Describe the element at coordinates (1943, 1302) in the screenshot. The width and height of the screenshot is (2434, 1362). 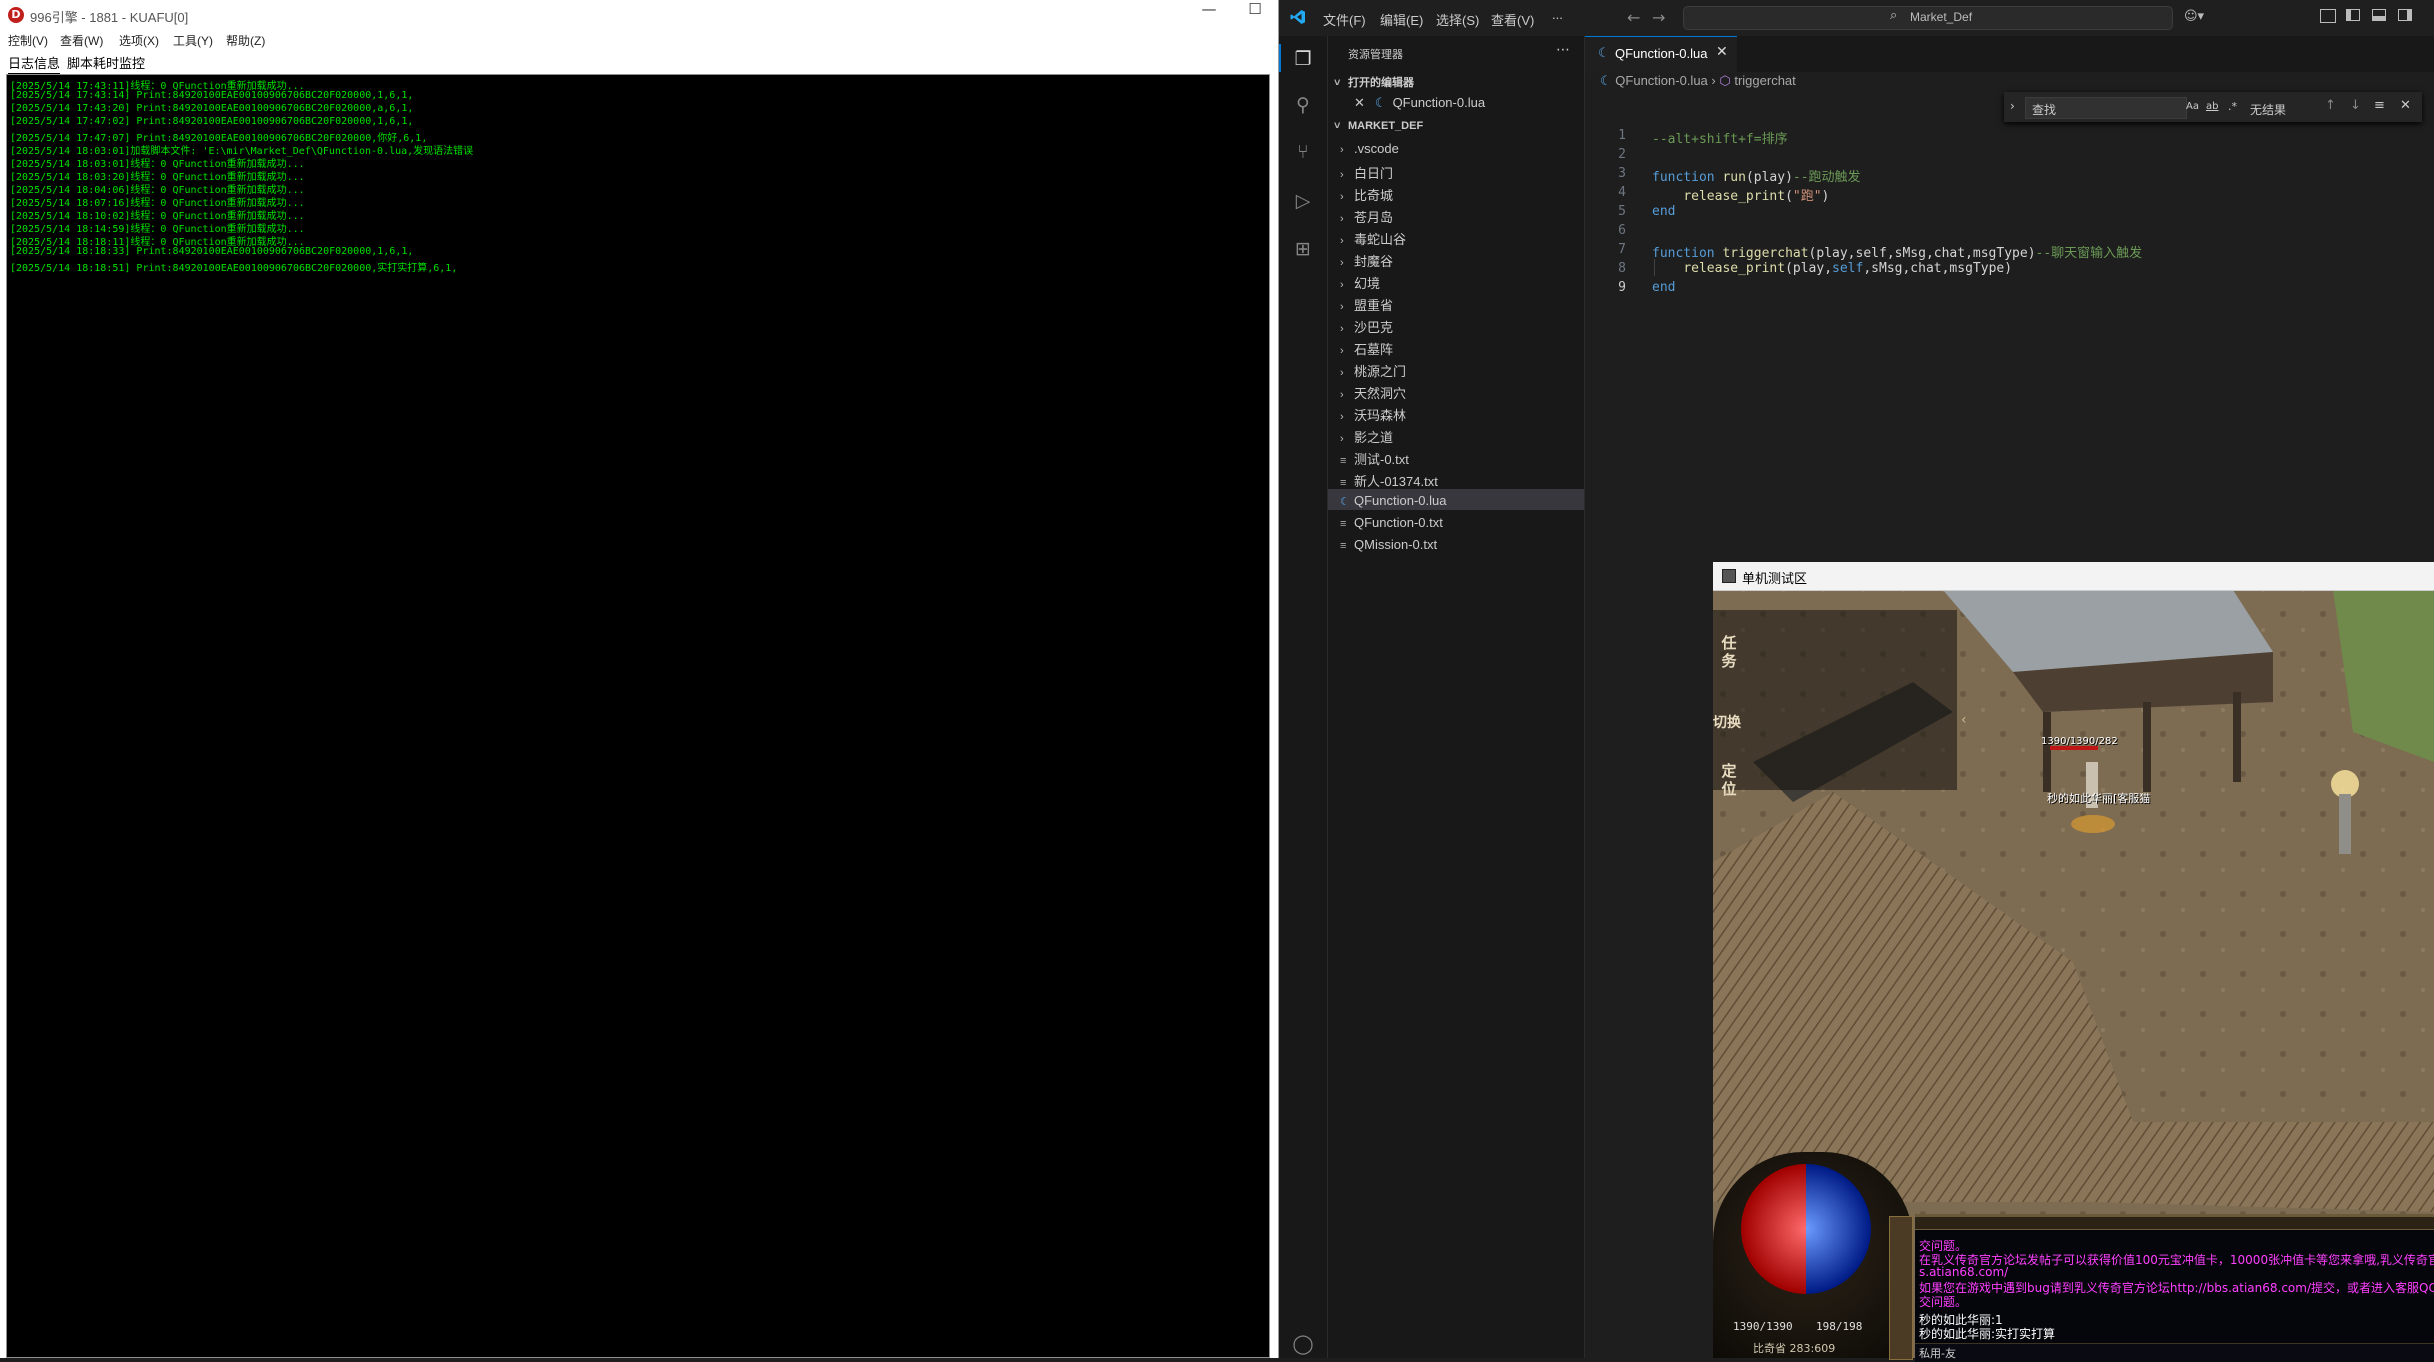
I see `chat-line: 交问题。` at that location.